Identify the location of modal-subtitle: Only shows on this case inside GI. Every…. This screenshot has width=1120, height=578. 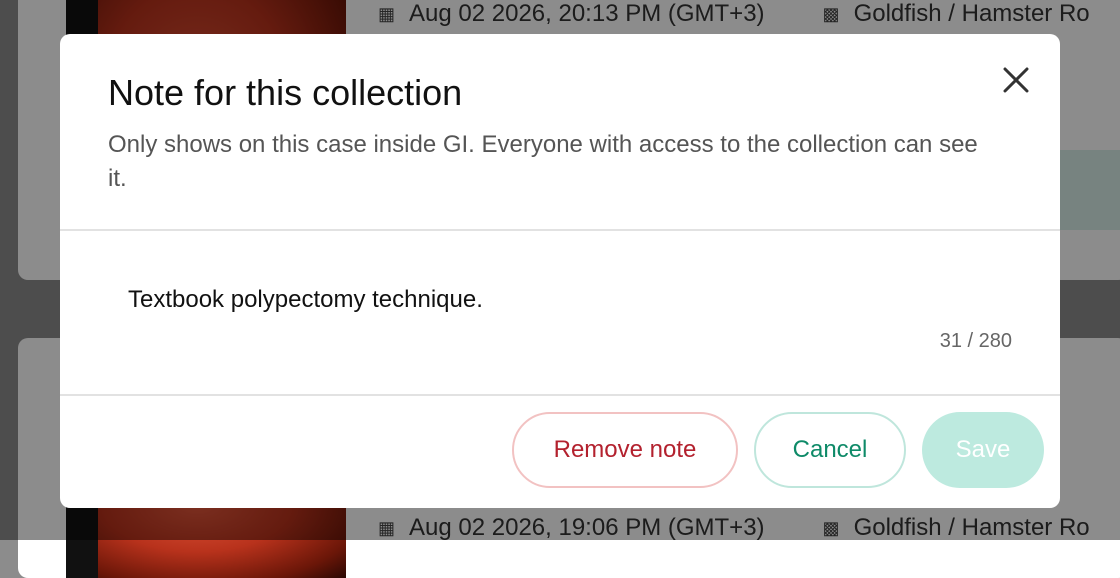
(543, 161).